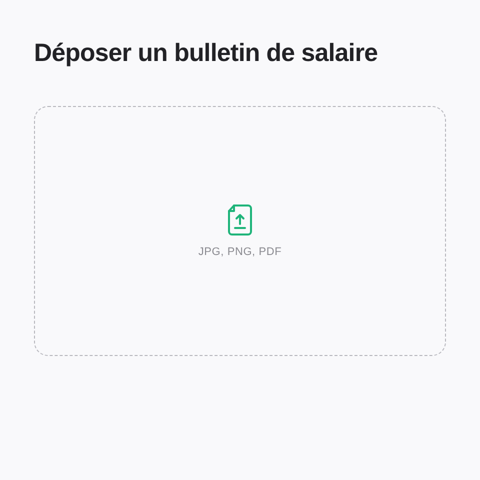 This screenshot has width=480, height=480. I want to click on accepted-formats: JPG, PNG, PDF, so click(240, 252).